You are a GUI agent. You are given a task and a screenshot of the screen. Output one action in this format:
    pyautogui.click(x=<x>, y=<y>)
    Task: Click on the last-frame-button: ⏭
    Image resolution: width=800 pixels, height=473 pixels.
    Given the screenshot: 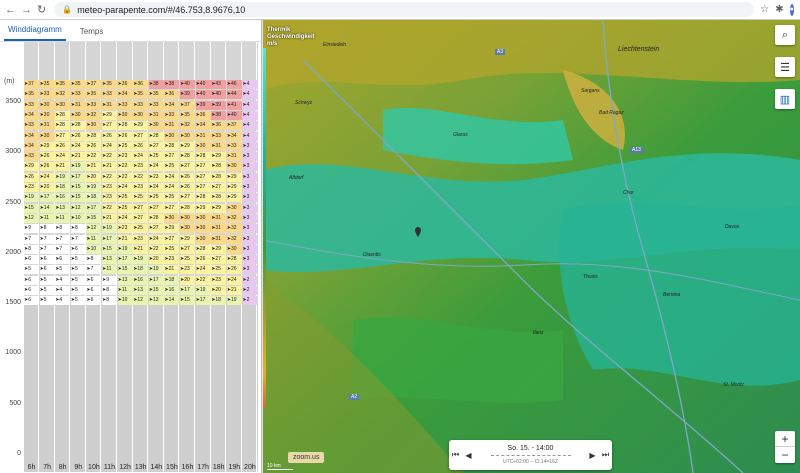 What is the action you would take?
    pyautogui.click(x=605, y=455)
    